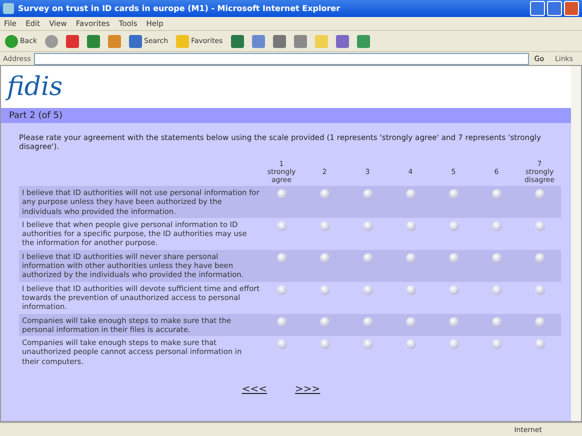 Image resolution: width=582 pixels, height=436 pixels. Describe the element at coordinates (180, 8) in the screenshot. I see `window-title: Survey on trust in ID cards in europe (M1) - Microsoft Internet Explorer` at that location.